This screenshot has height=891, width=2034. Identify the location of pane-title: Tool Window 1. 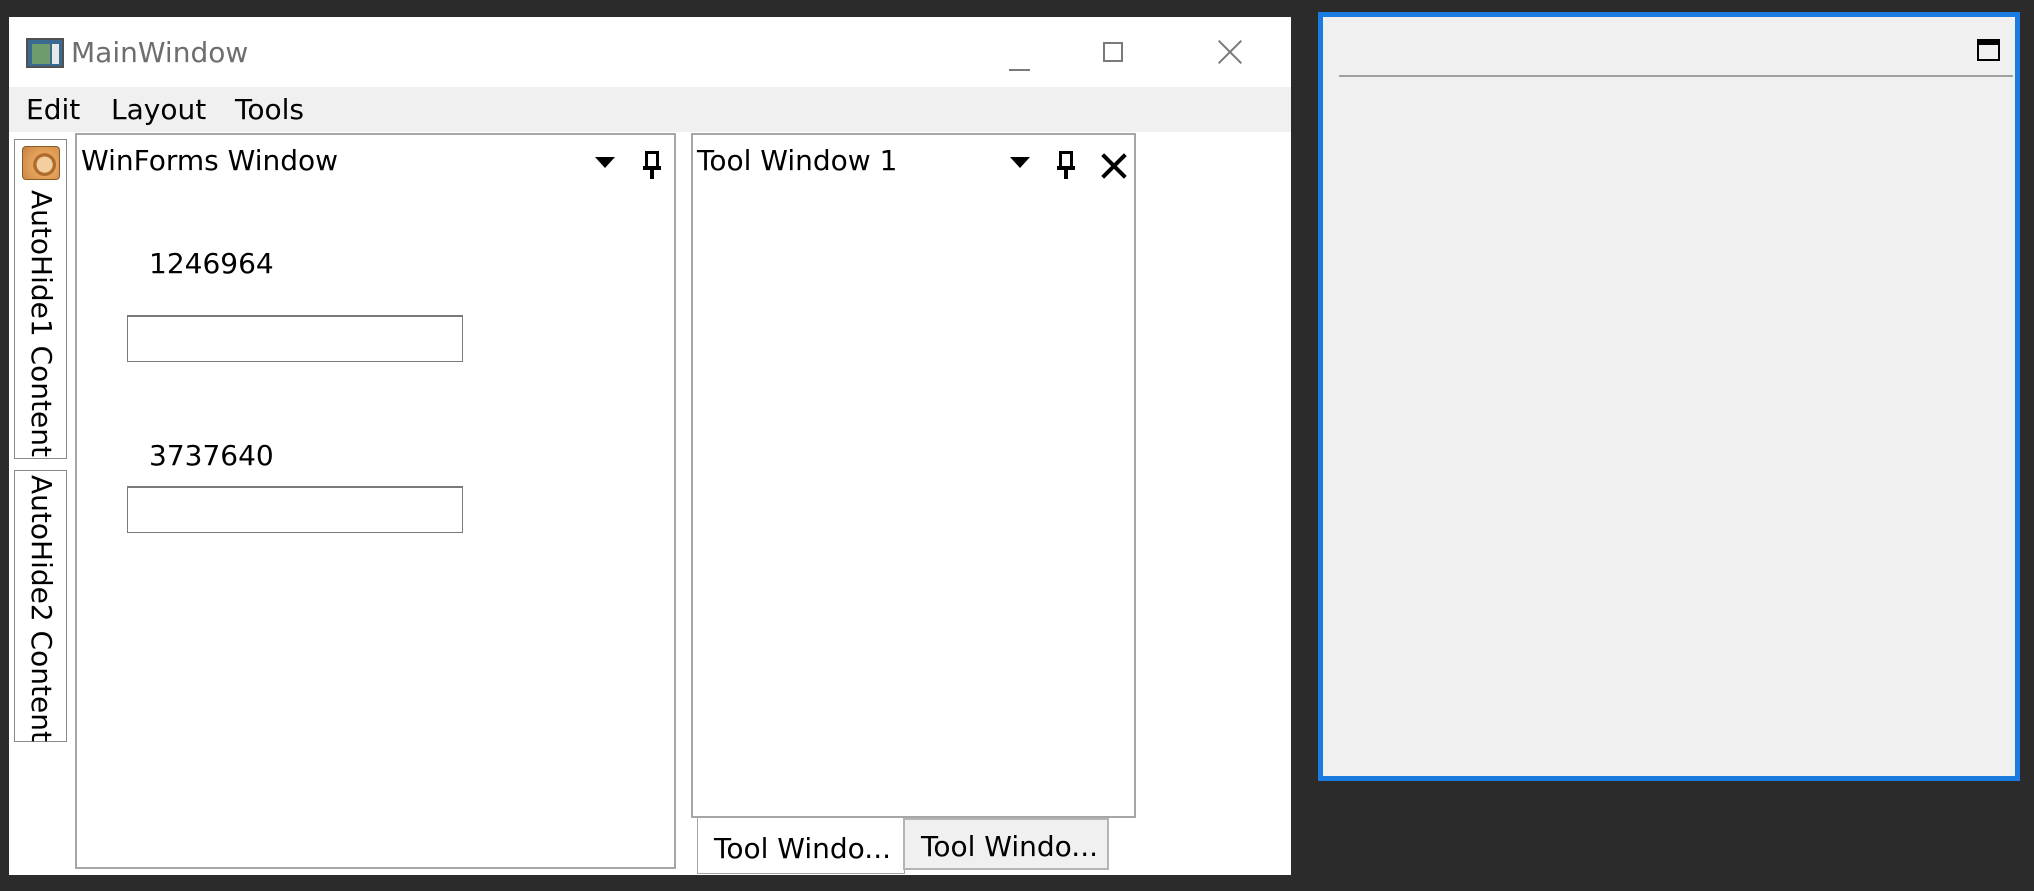
(797, 160).